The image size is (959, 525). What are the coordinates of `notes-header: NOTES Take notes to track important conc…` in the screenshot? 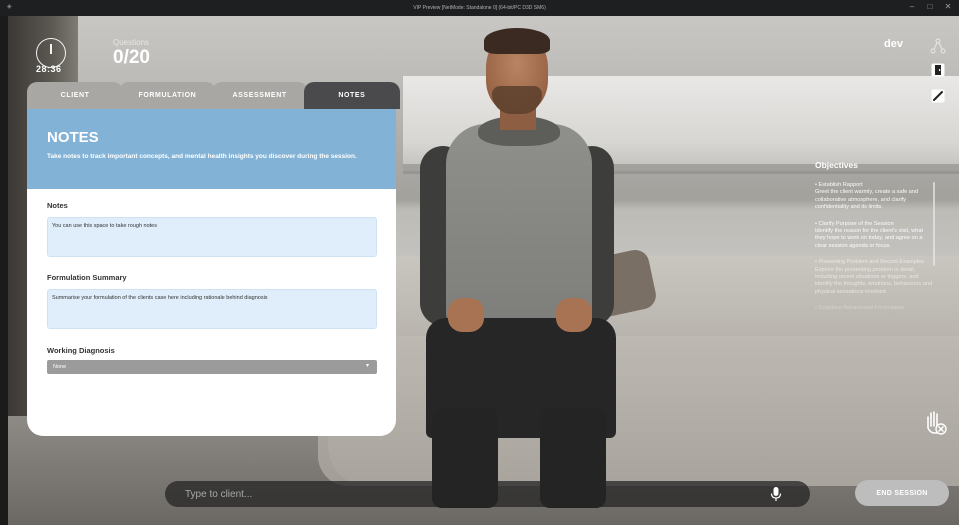 It's located at (211, 149).